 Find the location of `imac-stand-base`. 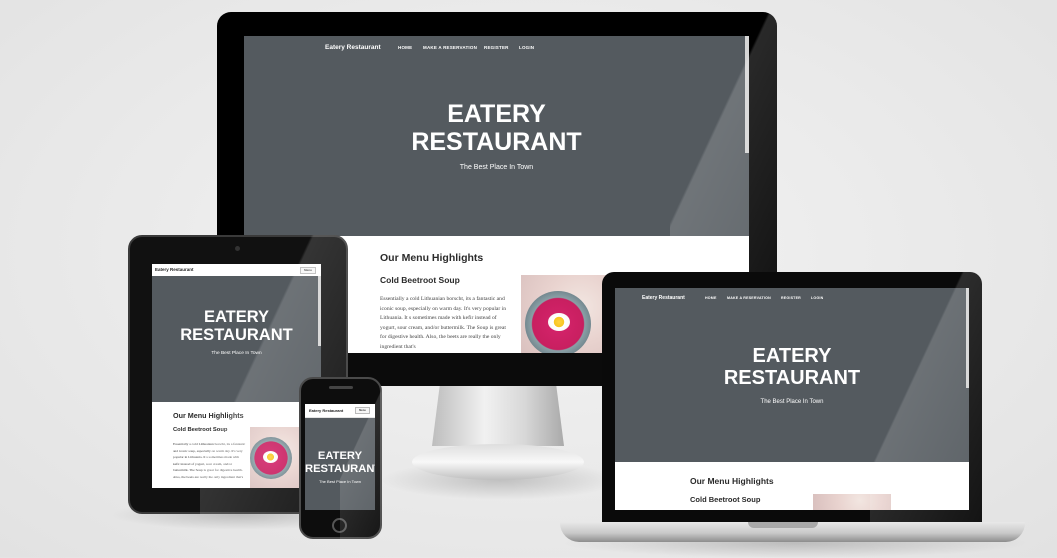

imac-stand-base is located at coordinates (498, 462).